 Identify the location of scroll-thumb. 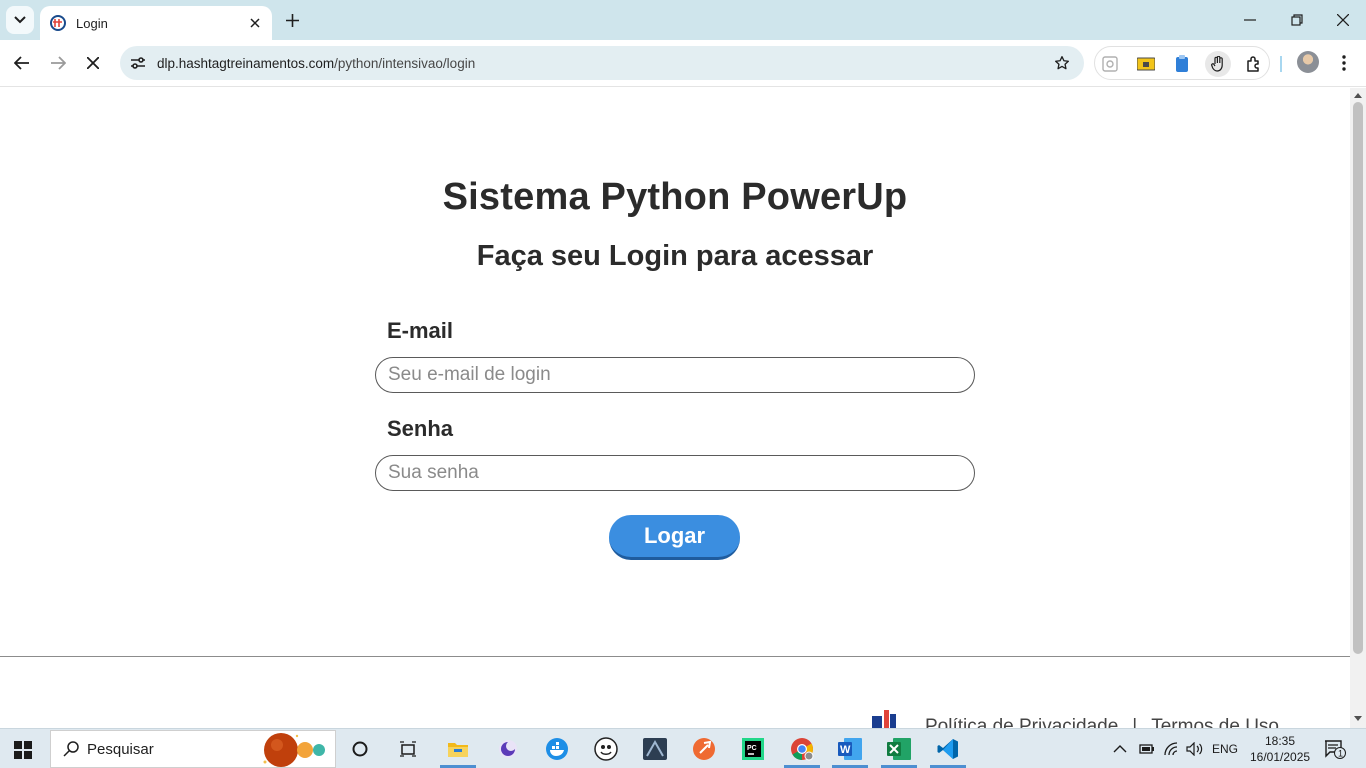
(1358, 378).